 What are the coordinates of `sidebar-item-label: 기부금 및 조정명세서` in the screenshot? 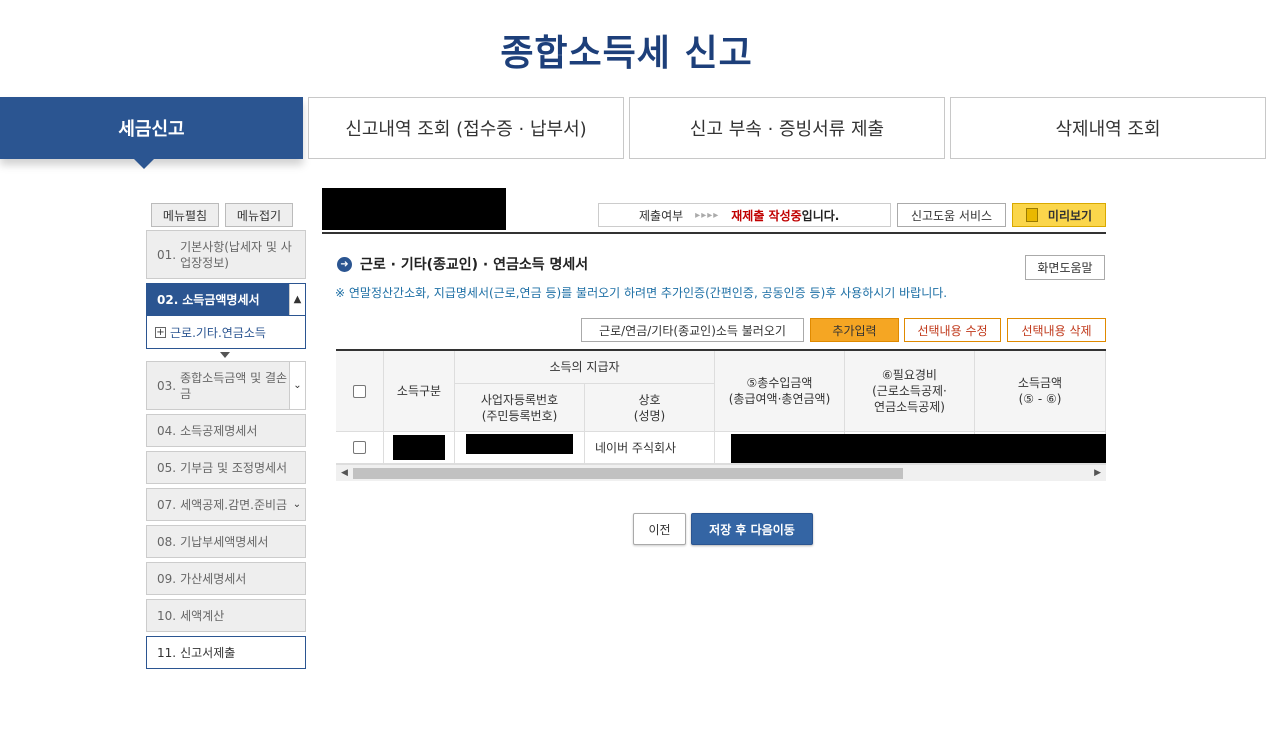 It's located at (234, 468).